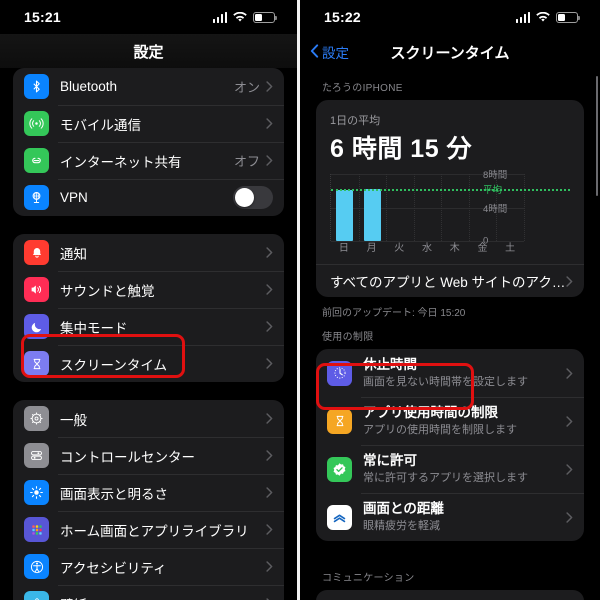 This screenshot has width=600, height=600. I want to click on speaker-icon, so click(36, 289).